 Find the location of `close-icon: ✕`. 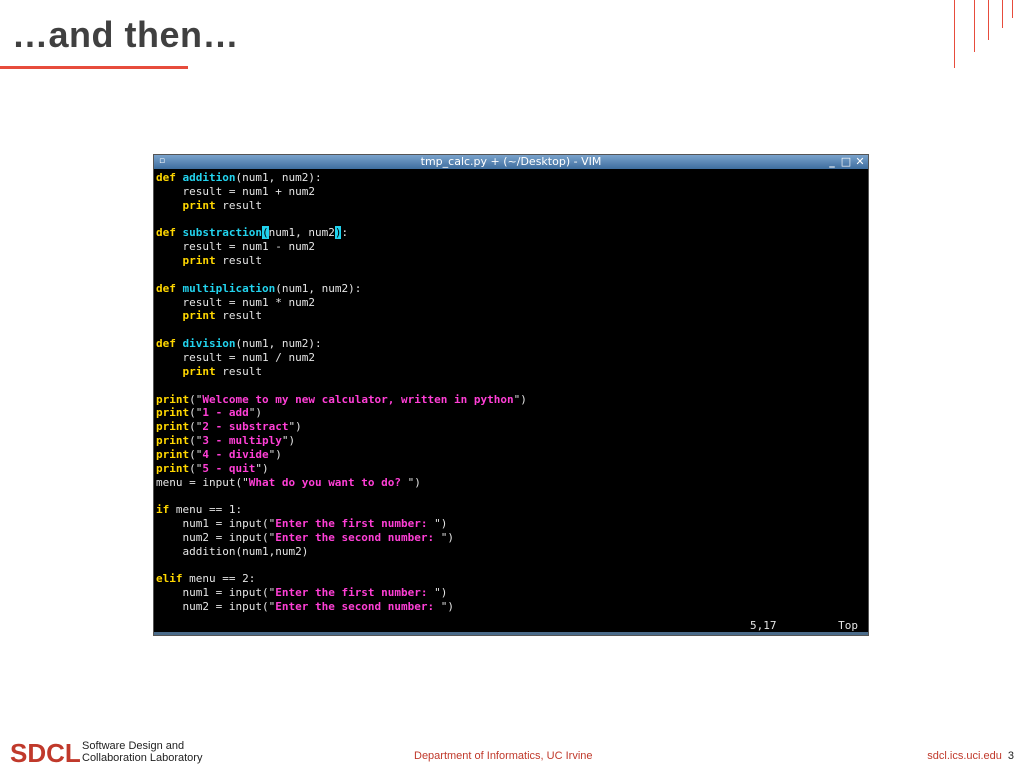

close-icon: ✕ is located at coordinates (860, 162).